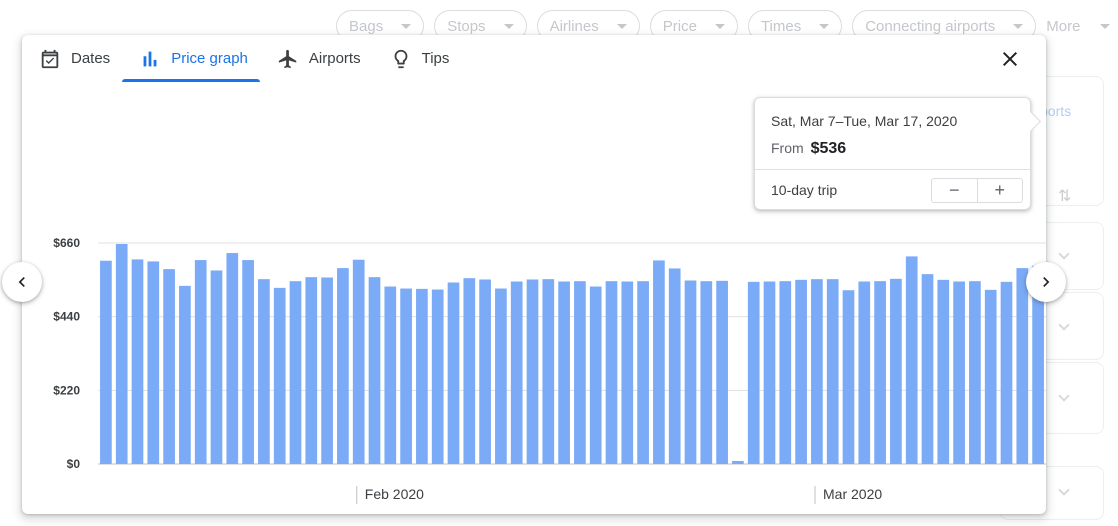 The height and width of the screenshot is (526, 1118). I want to click on previous-dates-button, so click(22, 282).